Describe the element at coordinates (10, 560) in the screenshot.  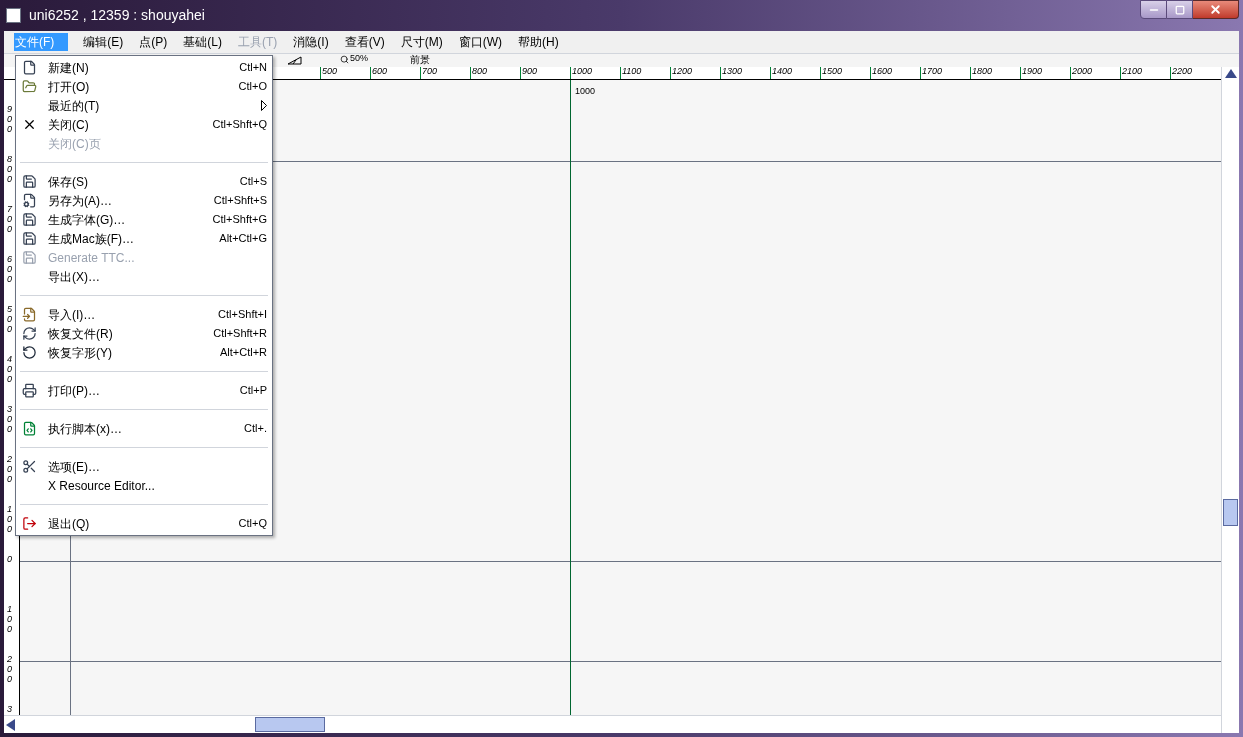
I see `ruler-label: 0` at that location.